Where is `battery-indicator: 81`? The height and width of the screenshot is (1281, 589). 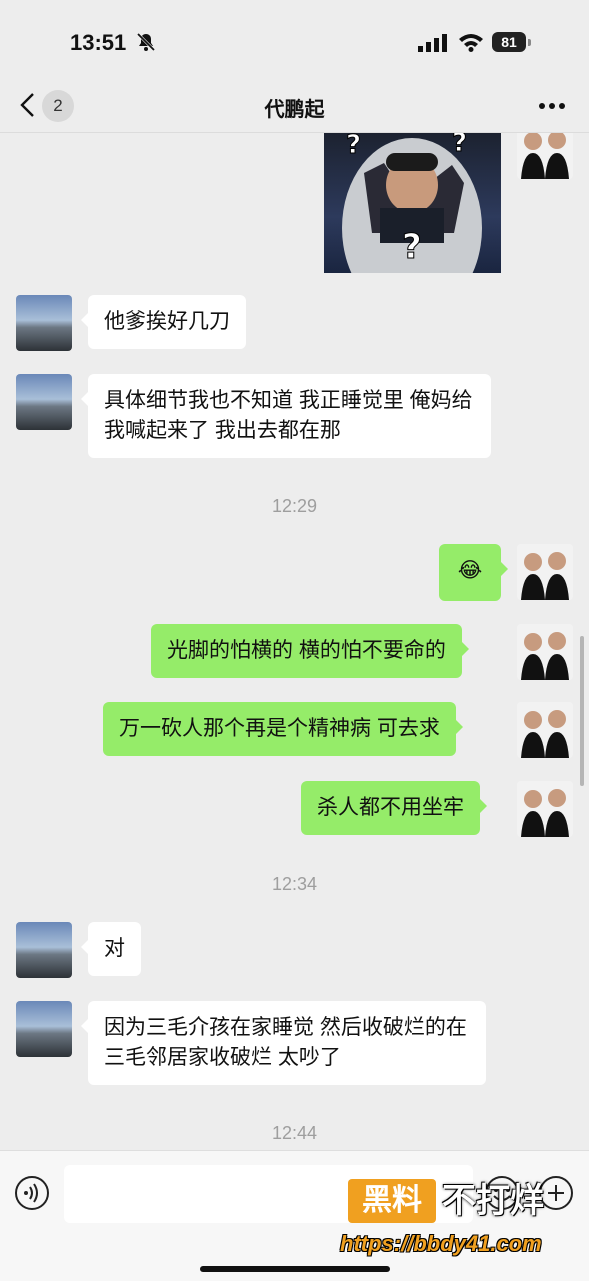
battery-indicator: 81 is located at coordinates (511, 42).